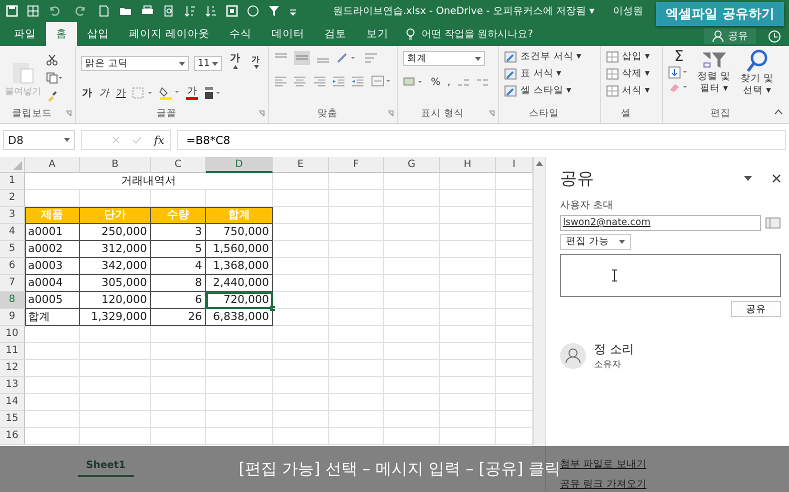 Image resolution: width=789 pixels, height=492 pixels. I want to click on save-icon, so click(12, 11).